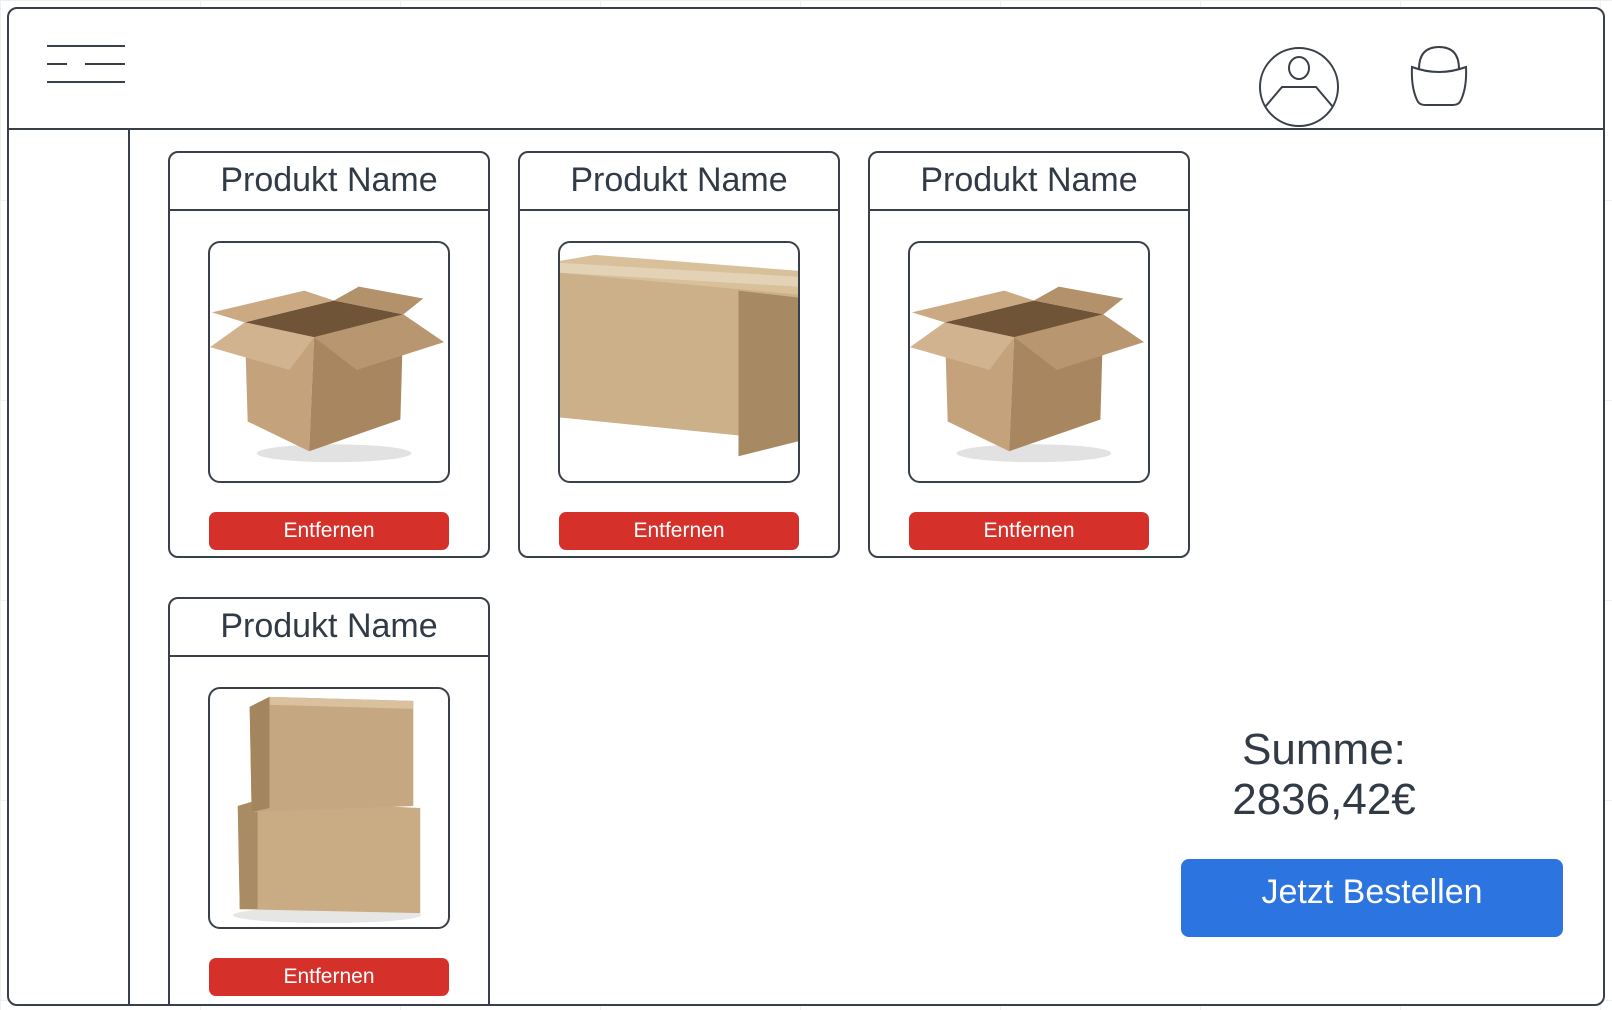  I want to click on header-bar, so click(806, 69).